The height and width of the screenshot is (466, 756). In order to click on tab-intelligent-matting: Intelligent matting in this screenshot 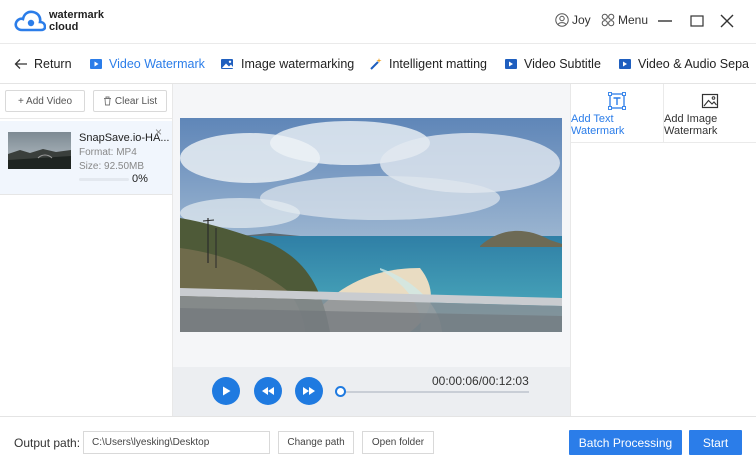, I will do `click(428, 63)`.